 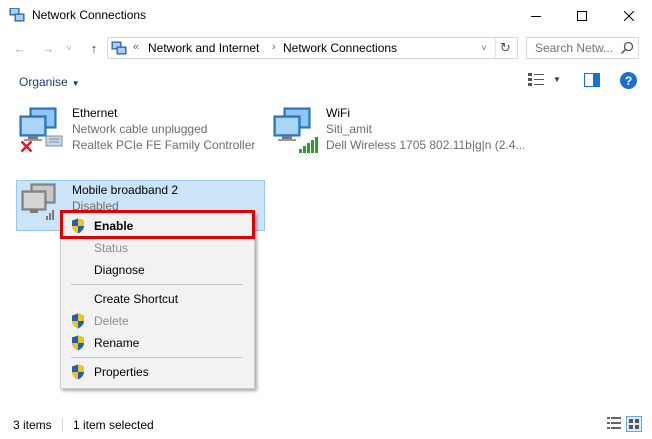 I want to click on menu-item-create-shortcut: Create Shortcut, so click(x=157, y=299).